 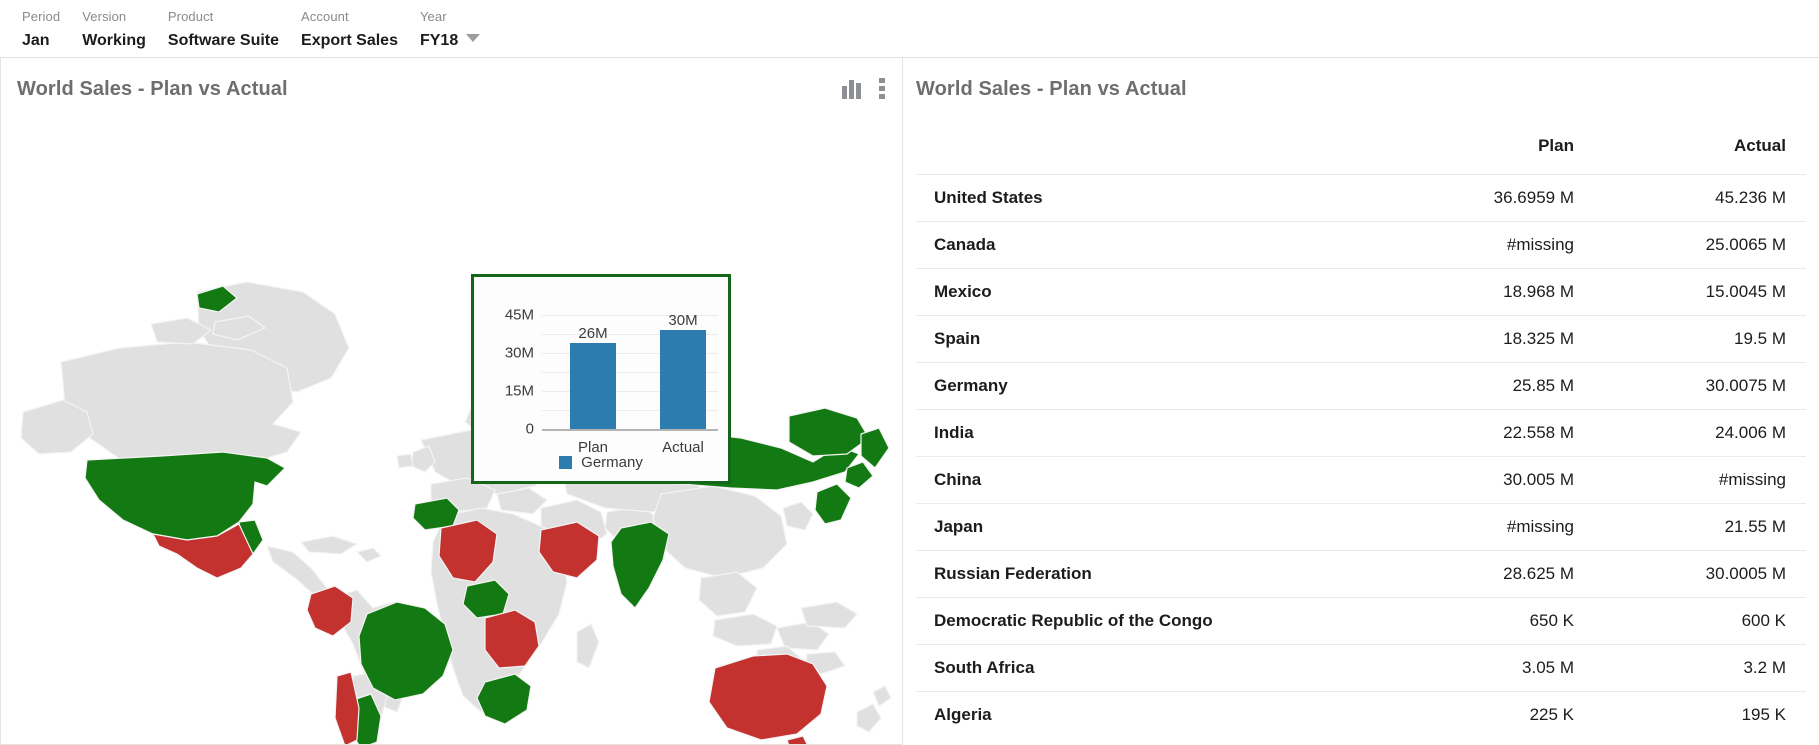 I want to click on cell-actual: 30.0005 M, so click(x=1706, y=574).